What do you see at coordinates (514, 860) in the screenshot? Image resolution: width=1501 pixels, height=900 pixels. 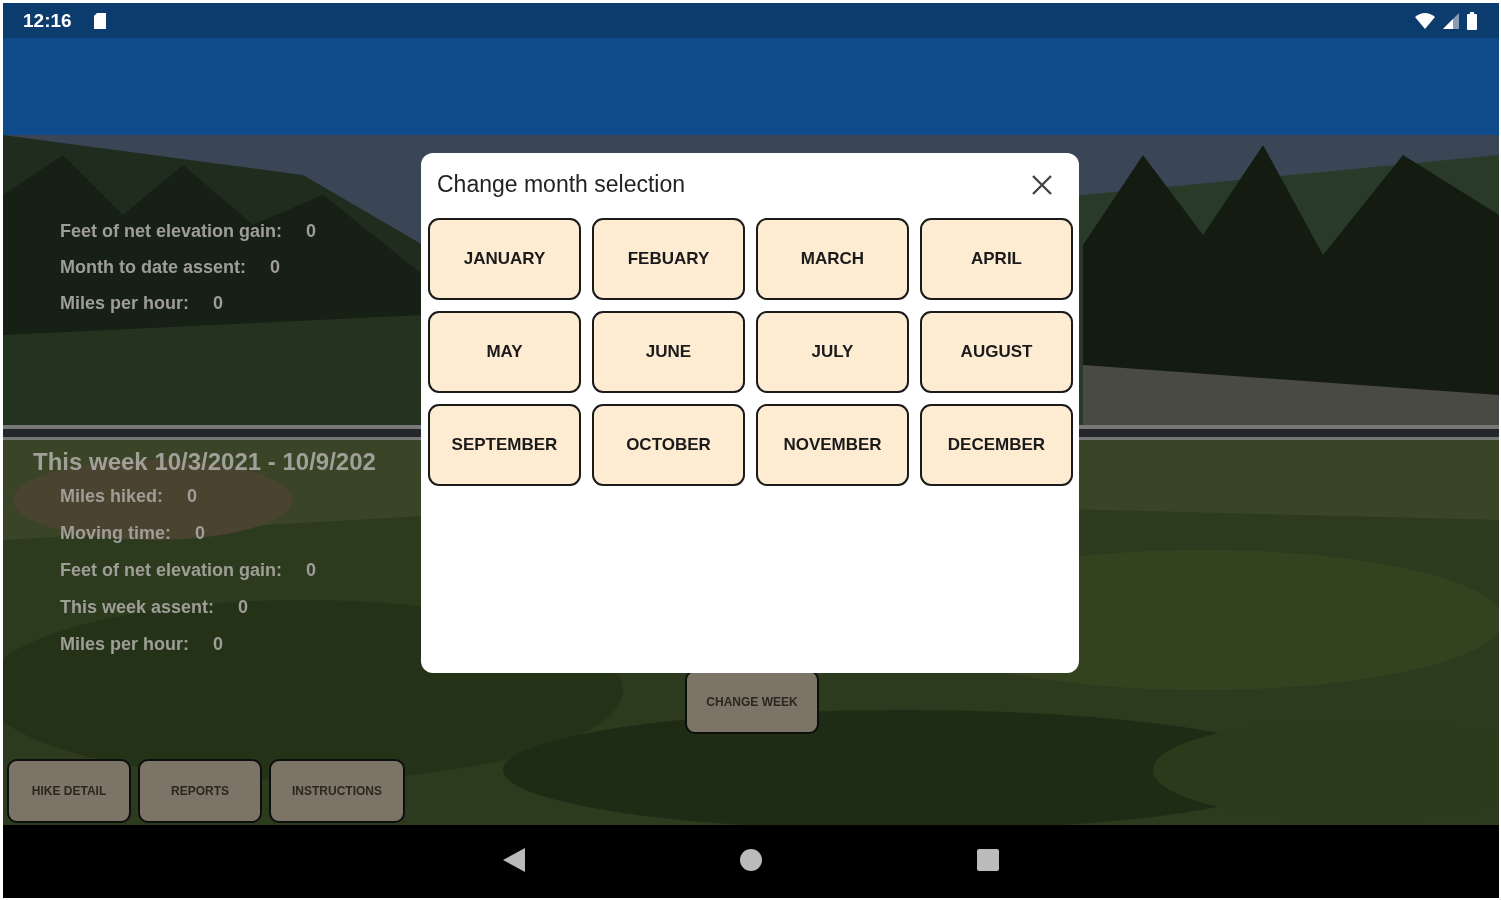 I see `back-icon` at bounding box center [514, 860].